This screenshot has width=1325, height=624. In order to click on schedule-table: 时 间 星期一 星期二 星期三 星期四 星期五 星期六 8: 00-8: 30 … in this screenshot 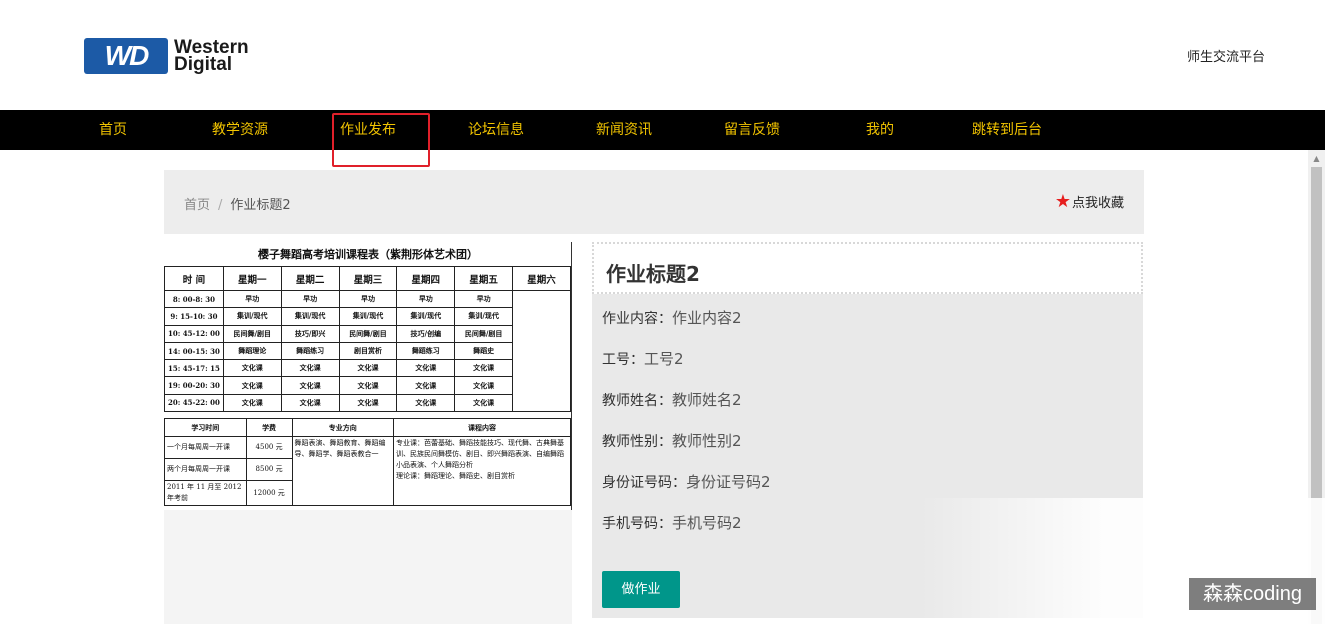, I will do `click(367, 339)`.